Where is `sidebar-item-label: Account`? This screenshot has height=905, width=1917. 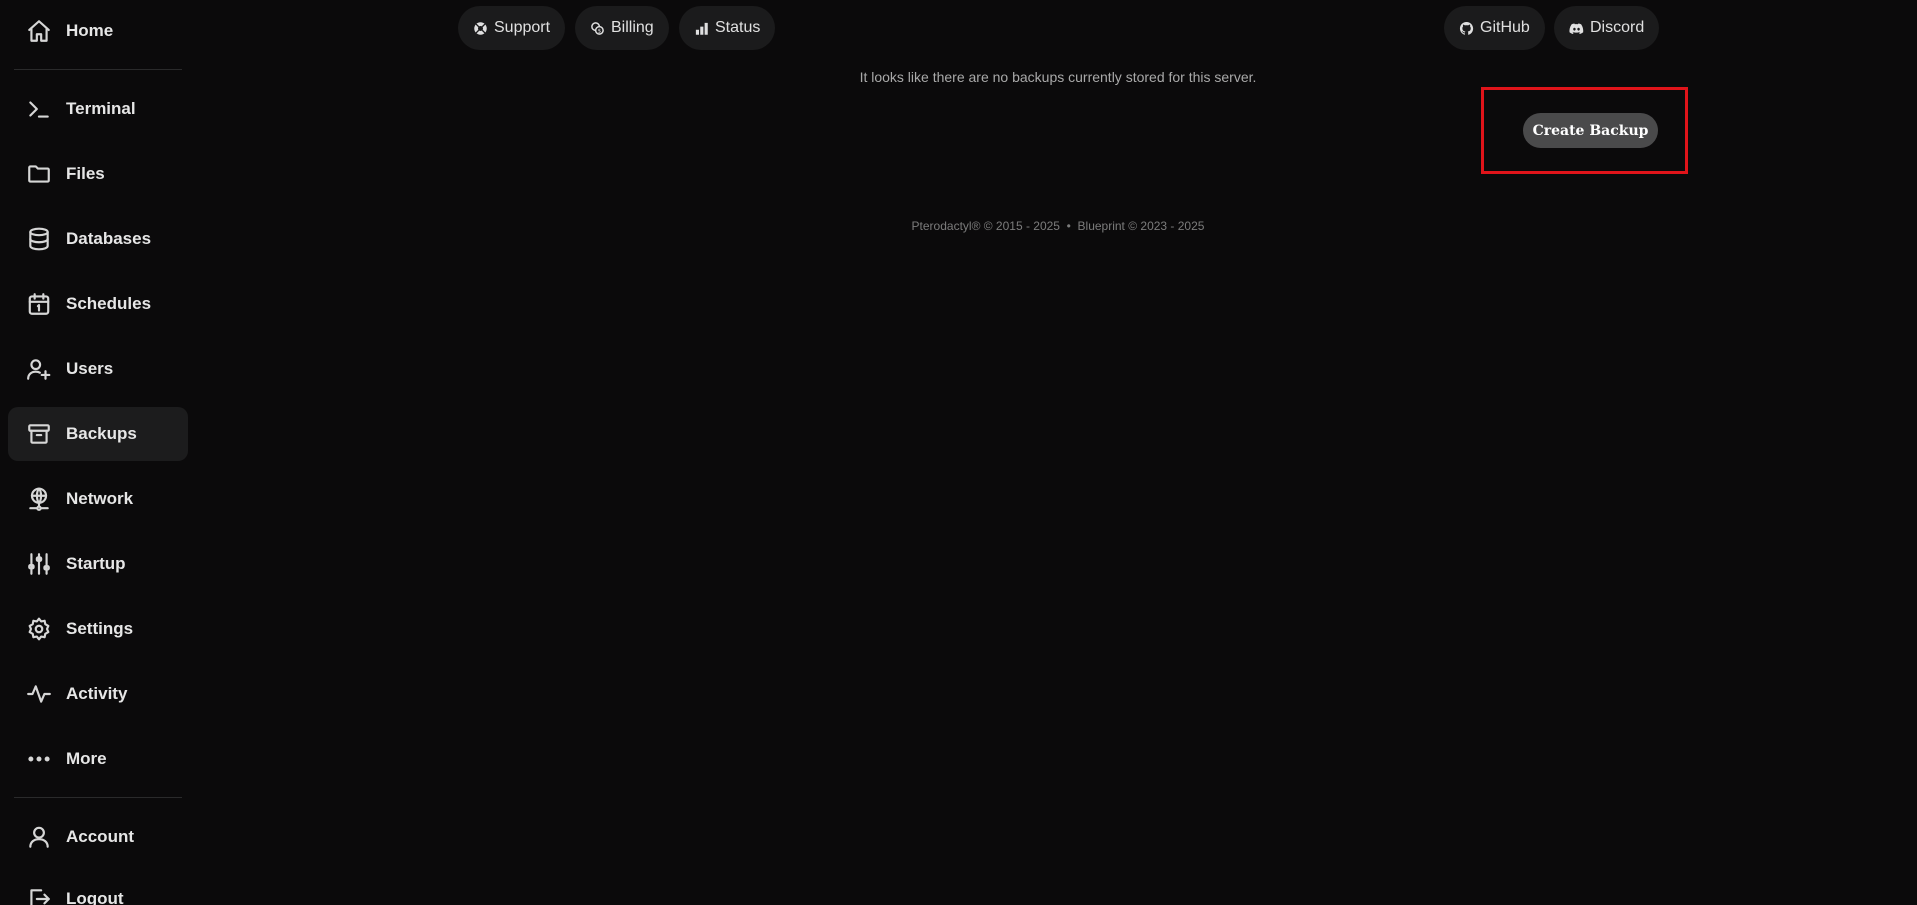
sidebar-item-label: Account is located at coordinates (100, 836).